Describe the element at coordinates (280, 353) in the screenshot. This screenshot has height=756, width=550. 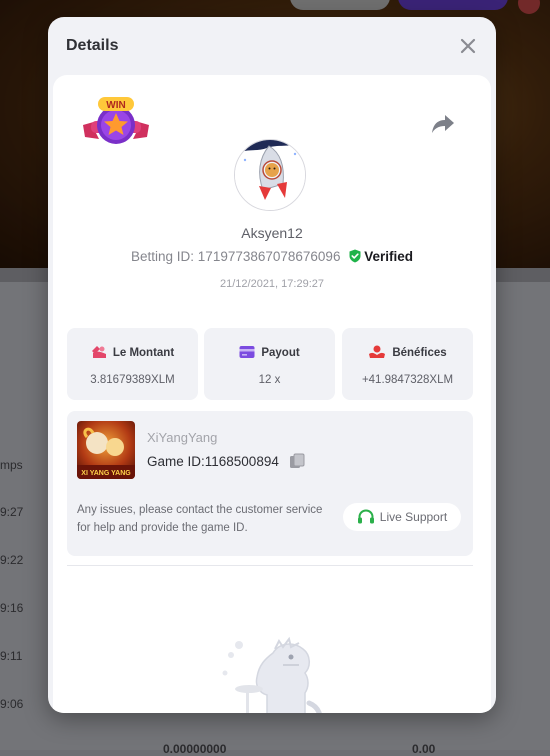
I see `stat-label: Payout` at that location.